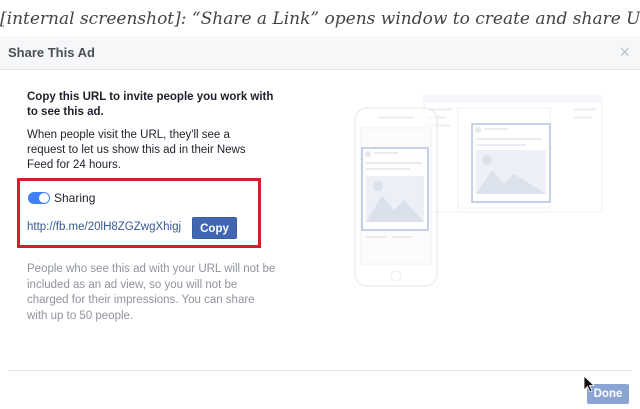 Image resolution: width=640 pixels, height=409 pixels. What do you see at coordinates (214, 228) in the screenshot?
I see `copy-button: Copy` at bounding box center [214, 228].